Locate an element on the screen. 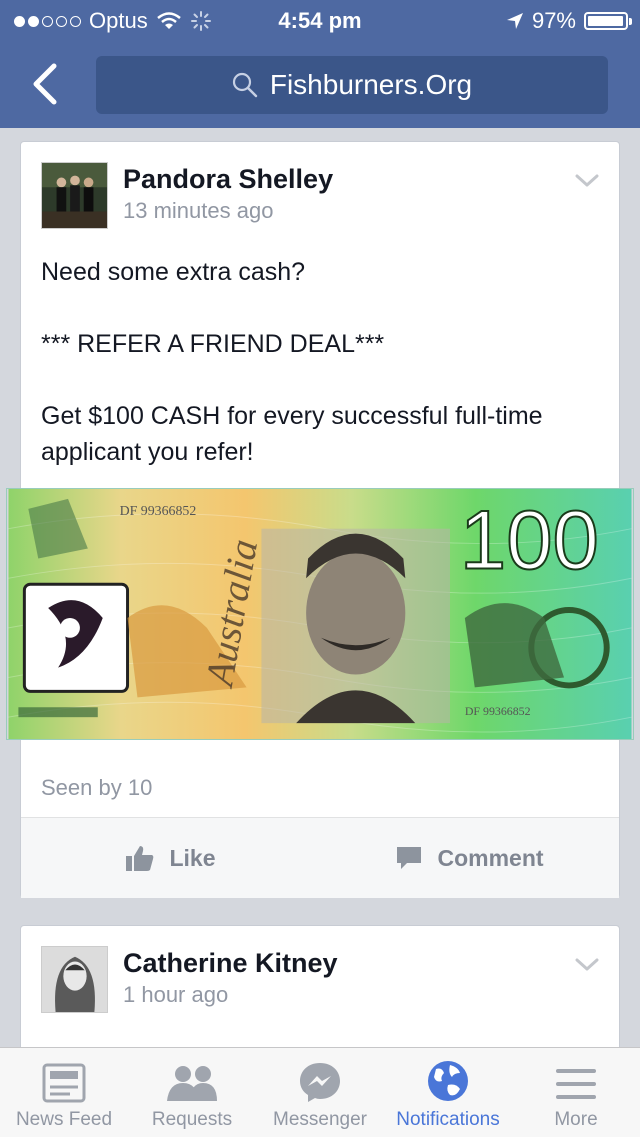  post-timestamp: 13 minutes ago is located at coordinates (198, 211).